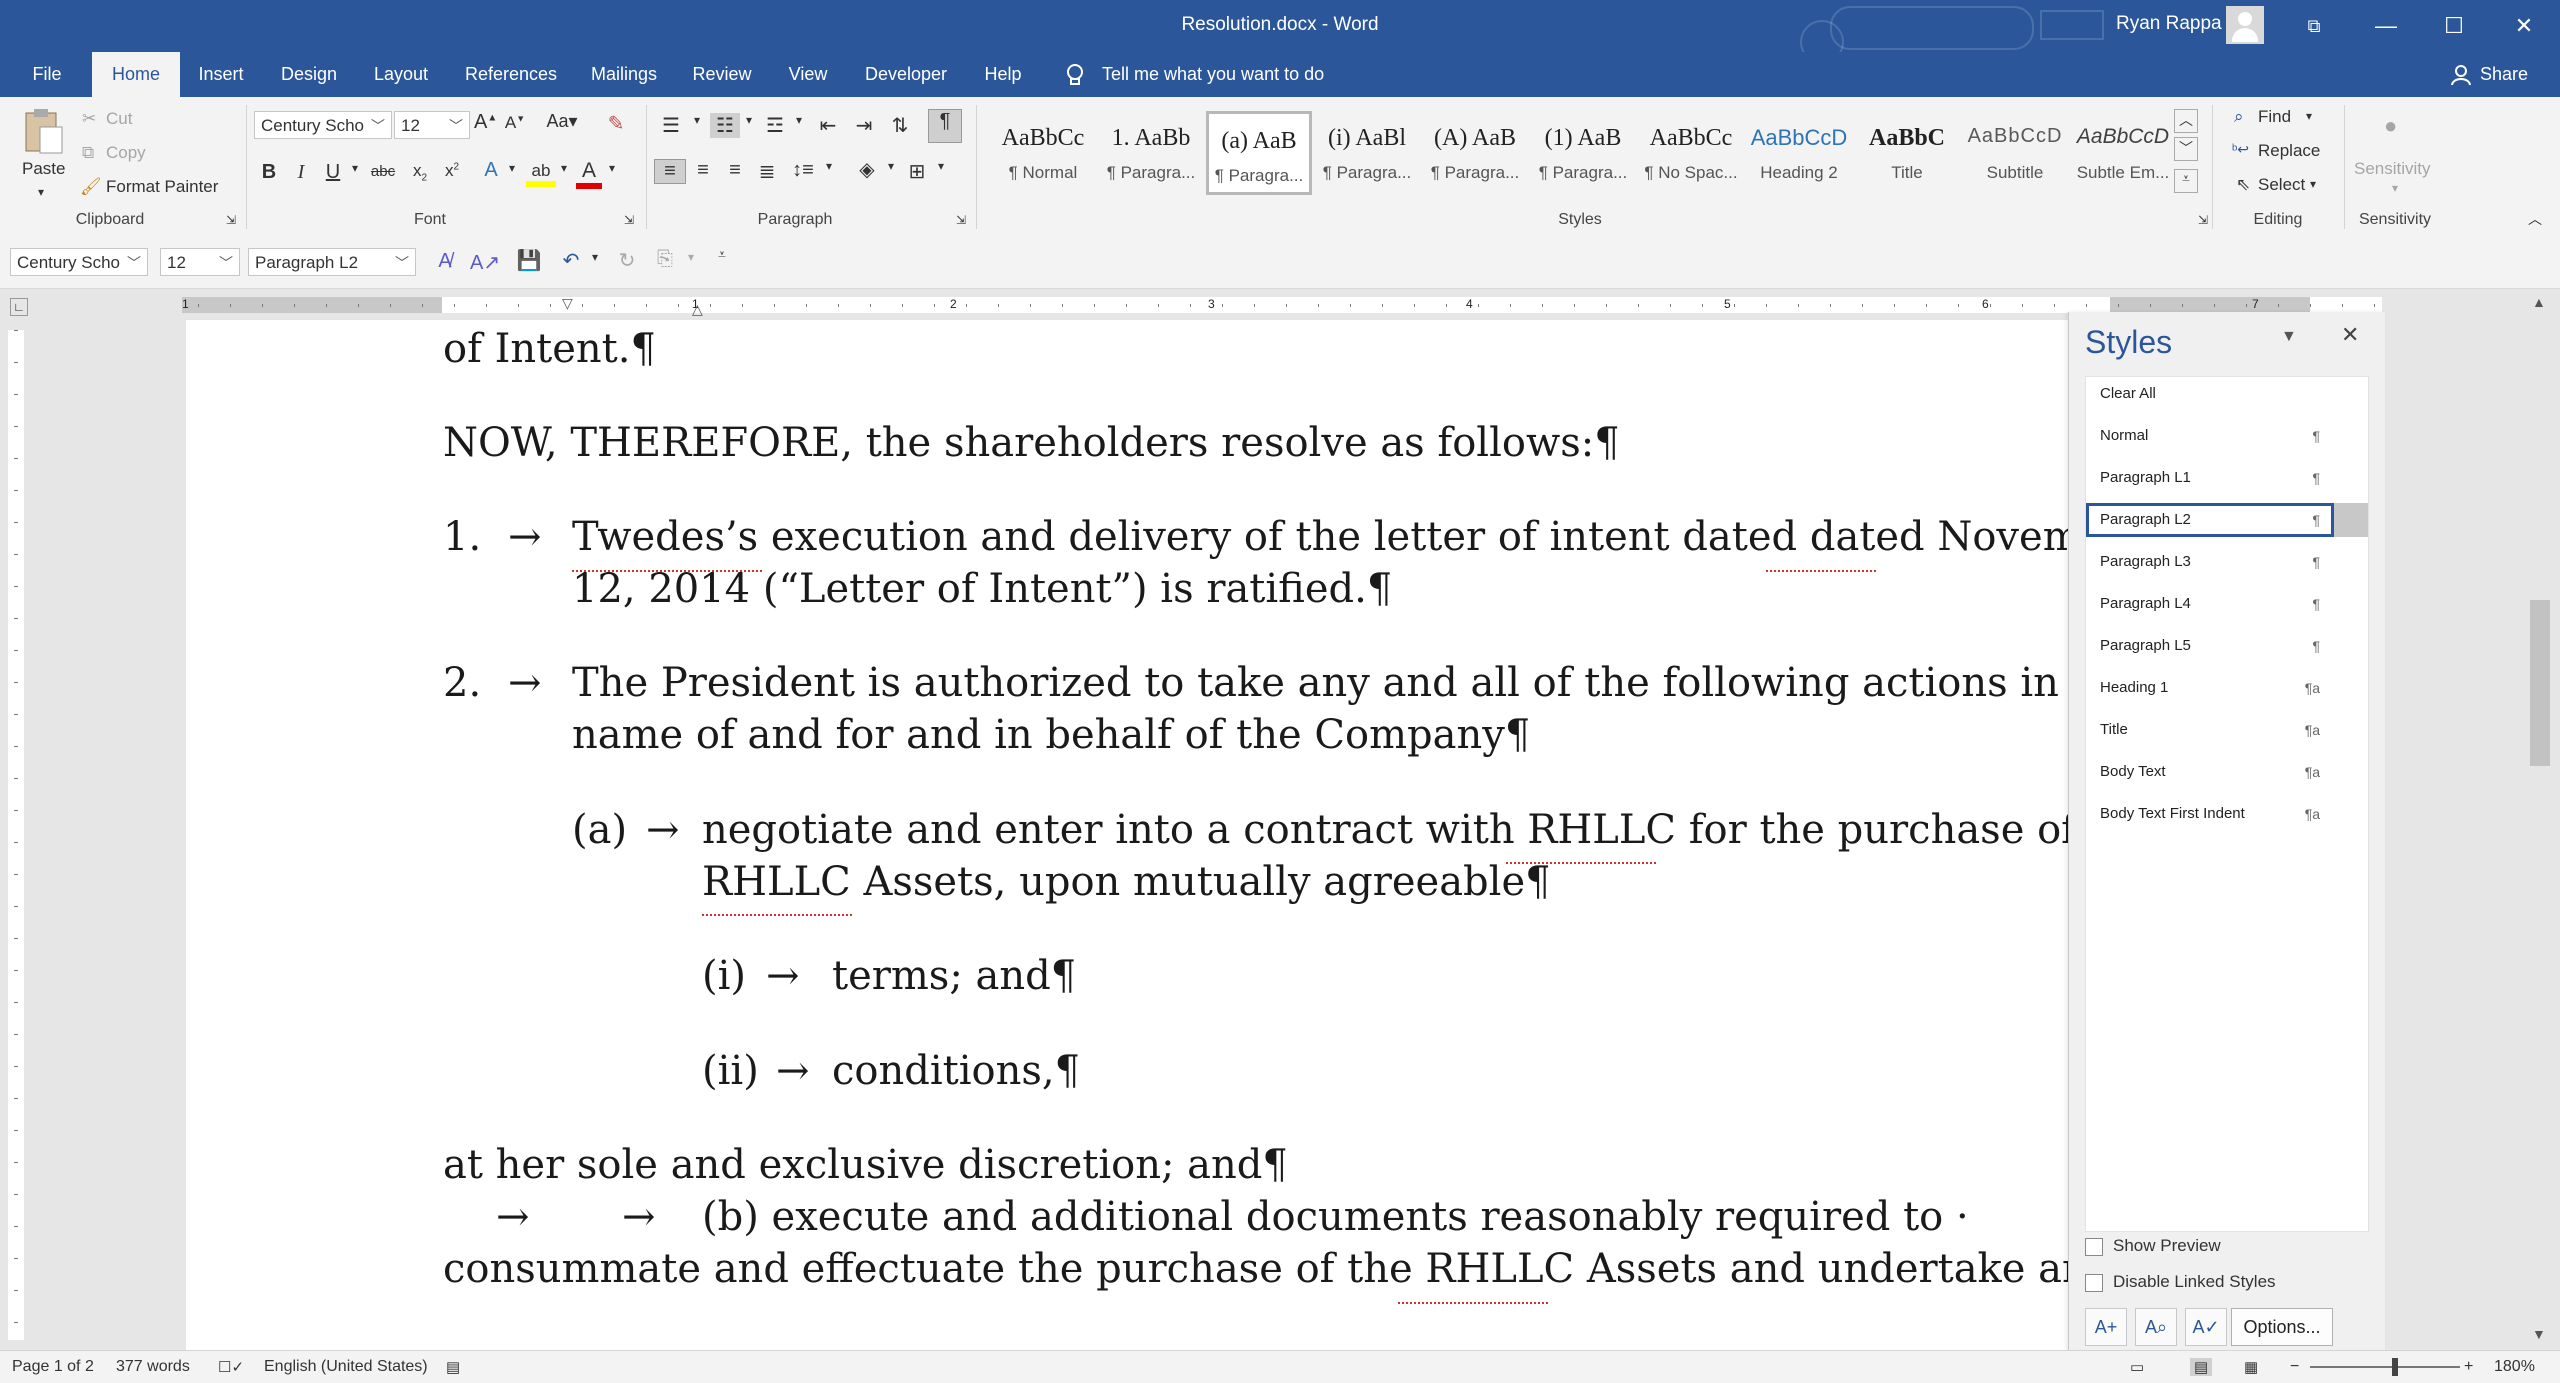  I want to click on highlight-dropdown-icon: ▾, so click(564, 168).